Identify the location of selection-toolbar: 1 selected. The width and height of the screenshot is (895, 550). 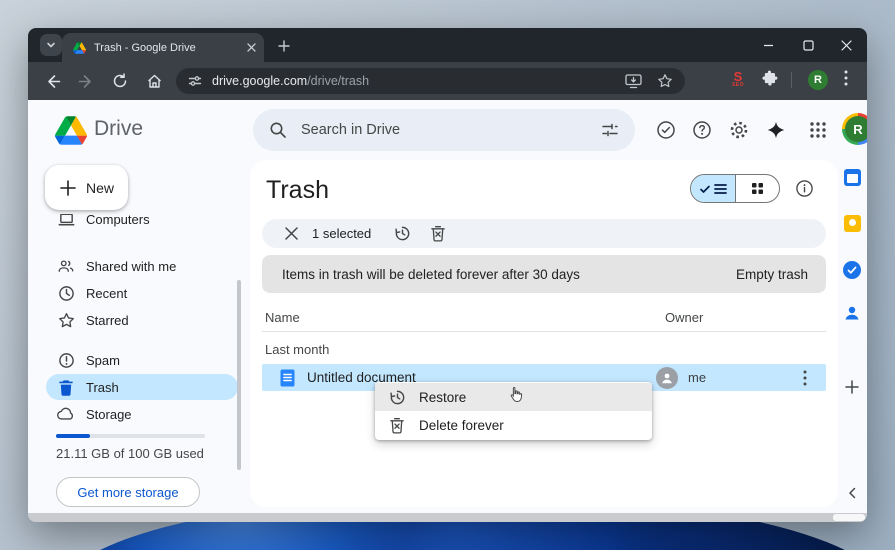
(544, 233).